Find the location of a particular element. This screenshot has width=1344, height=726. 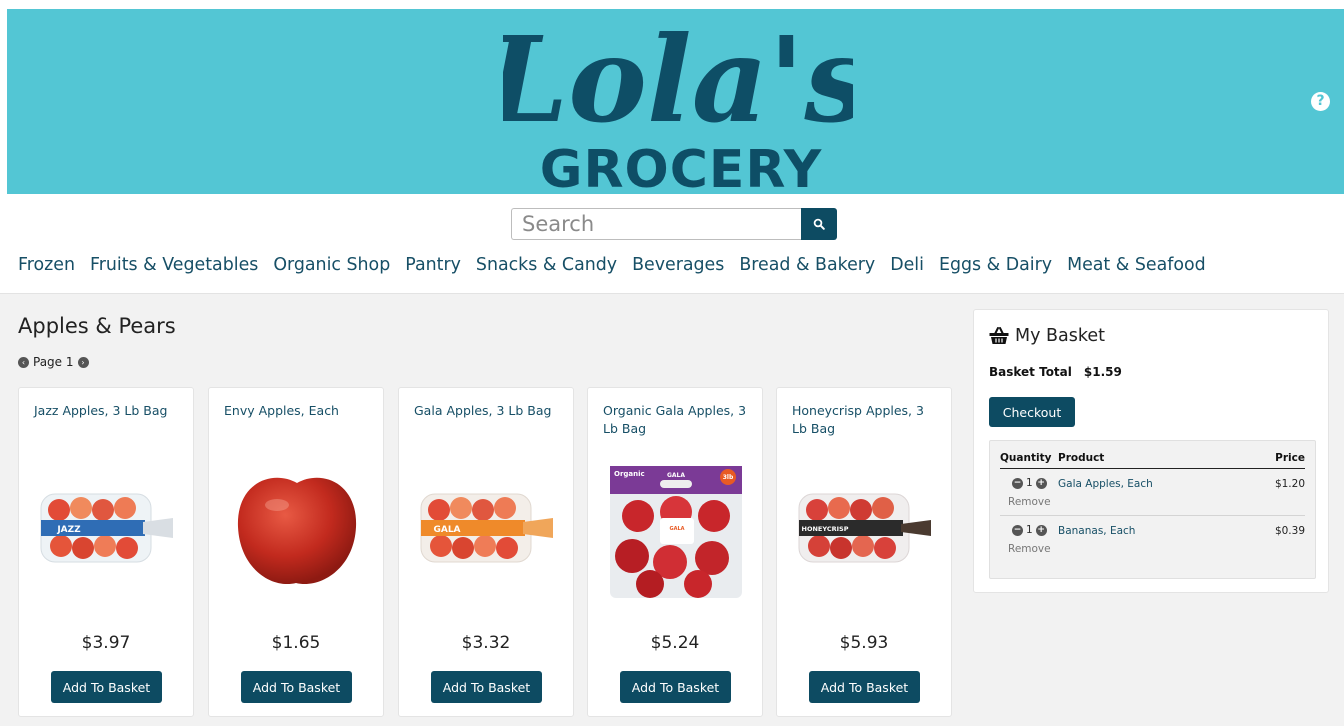

product-card-envy-apples: Envy Apples, Each $1.65 Add To Basket is located at coordinates (296, 552).